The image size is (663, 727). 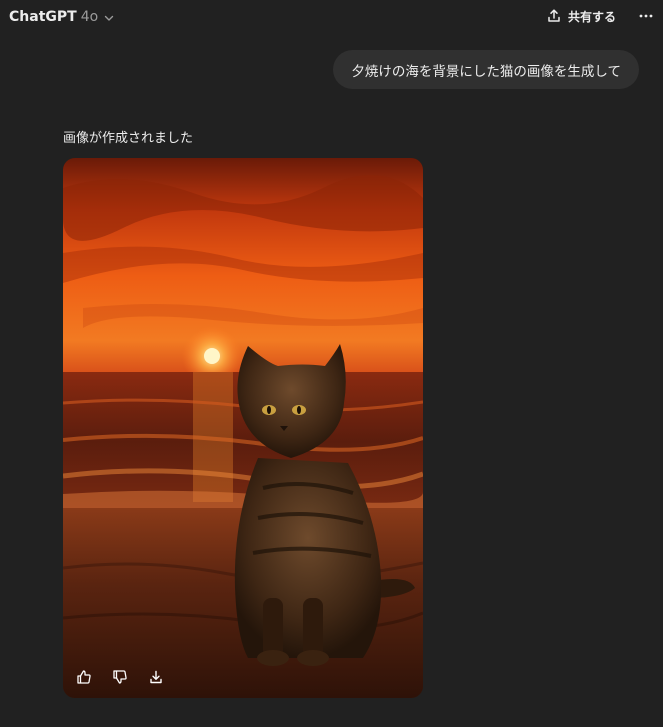 What do you see at coordinates (43, 17) in the screenshot?
I see `model-name: ChatGPT` at bounding box center [43, 17].